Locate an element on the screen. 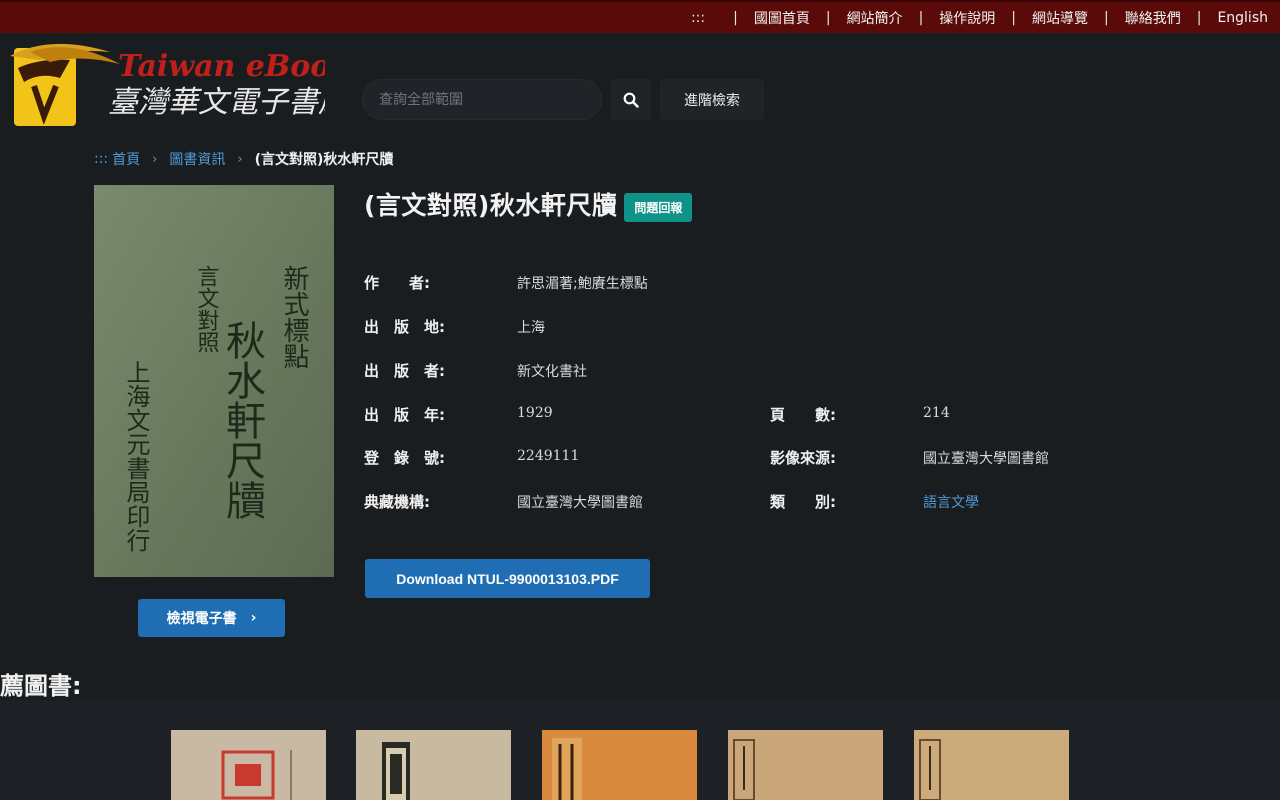 This screenshot has height=800, width=1280. search-box is located at coordinates (482, 99).